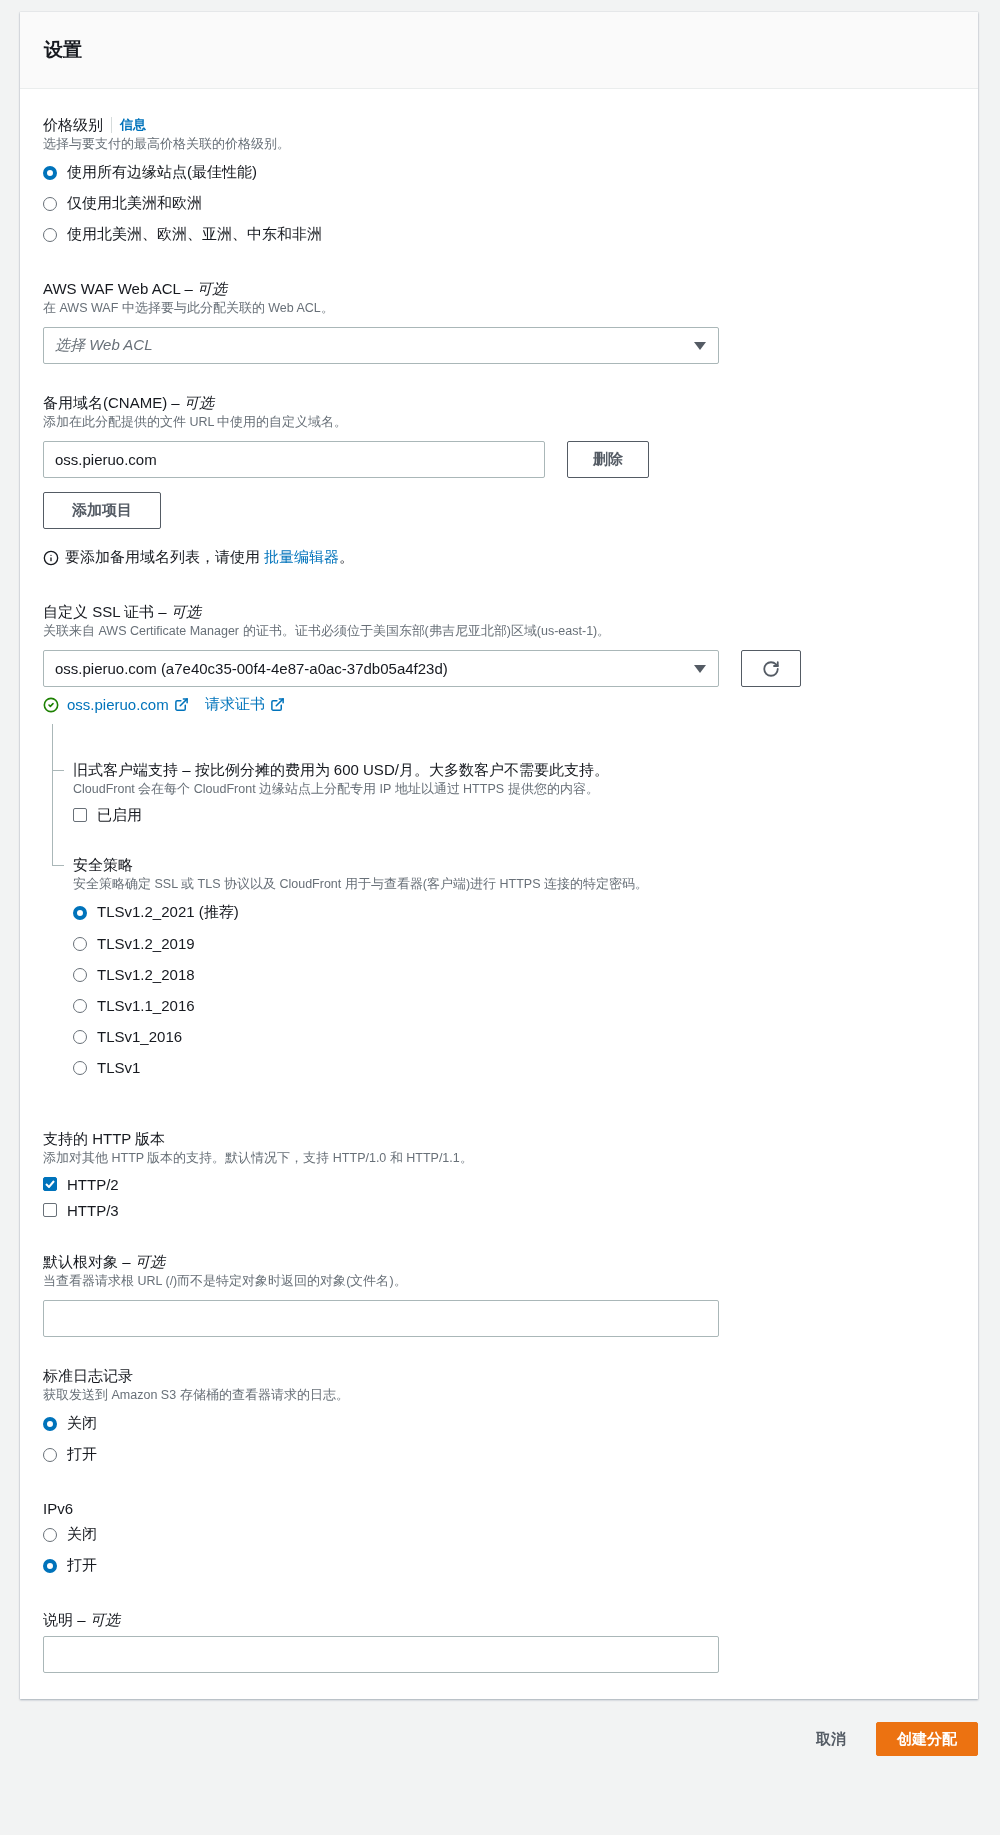 Image resolution: width=1000 pixels, height=1835 pixels. Describe the element at coordinates (81, 1620) in the screenshot. I see `field-label: 说明 – 可选` at that location.